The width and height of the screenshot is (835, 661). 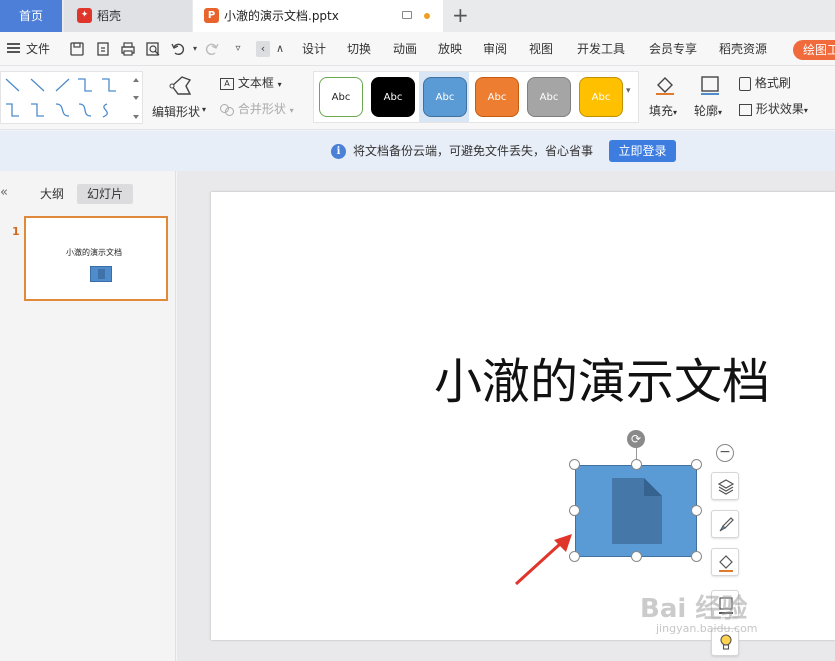 I want to click on line-shapes-gallery, so click(x=71, y=97).